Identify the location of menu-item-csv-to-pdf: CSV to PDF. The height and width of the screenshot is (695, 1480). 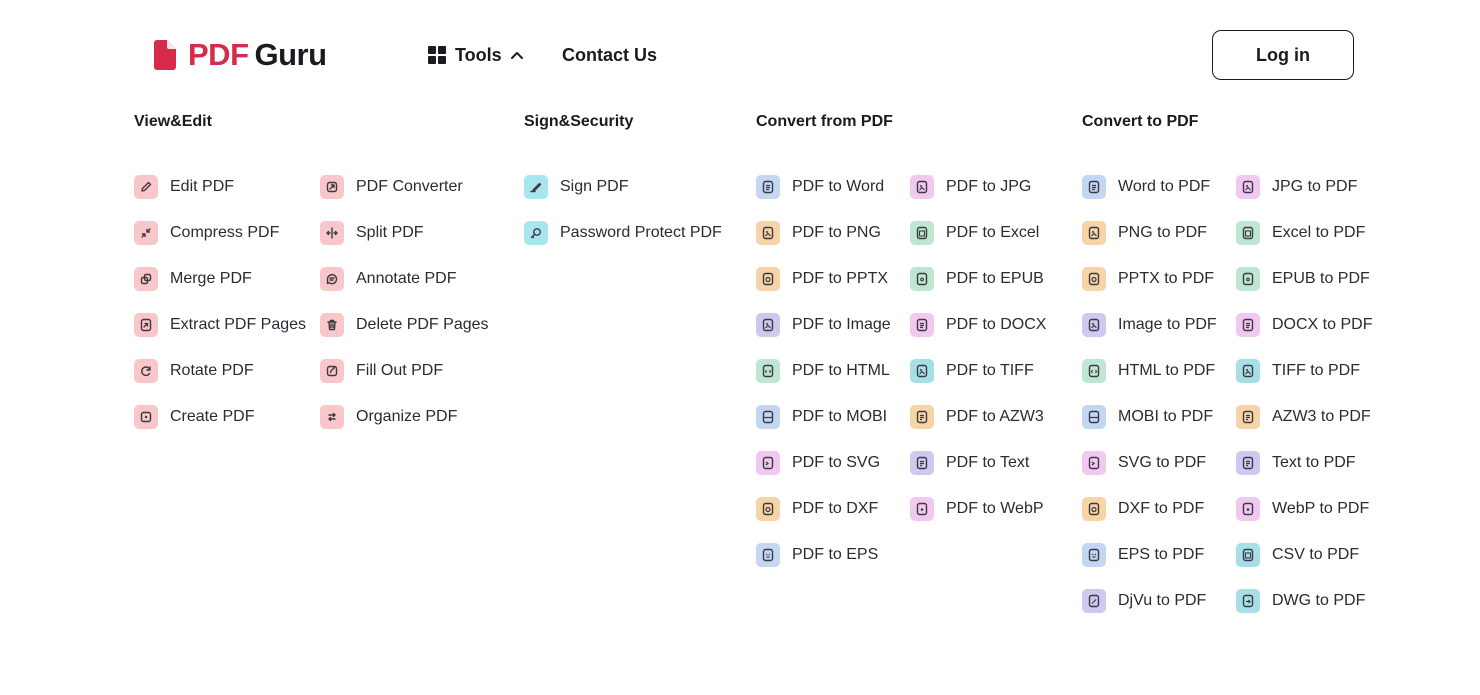
(1304, 555).